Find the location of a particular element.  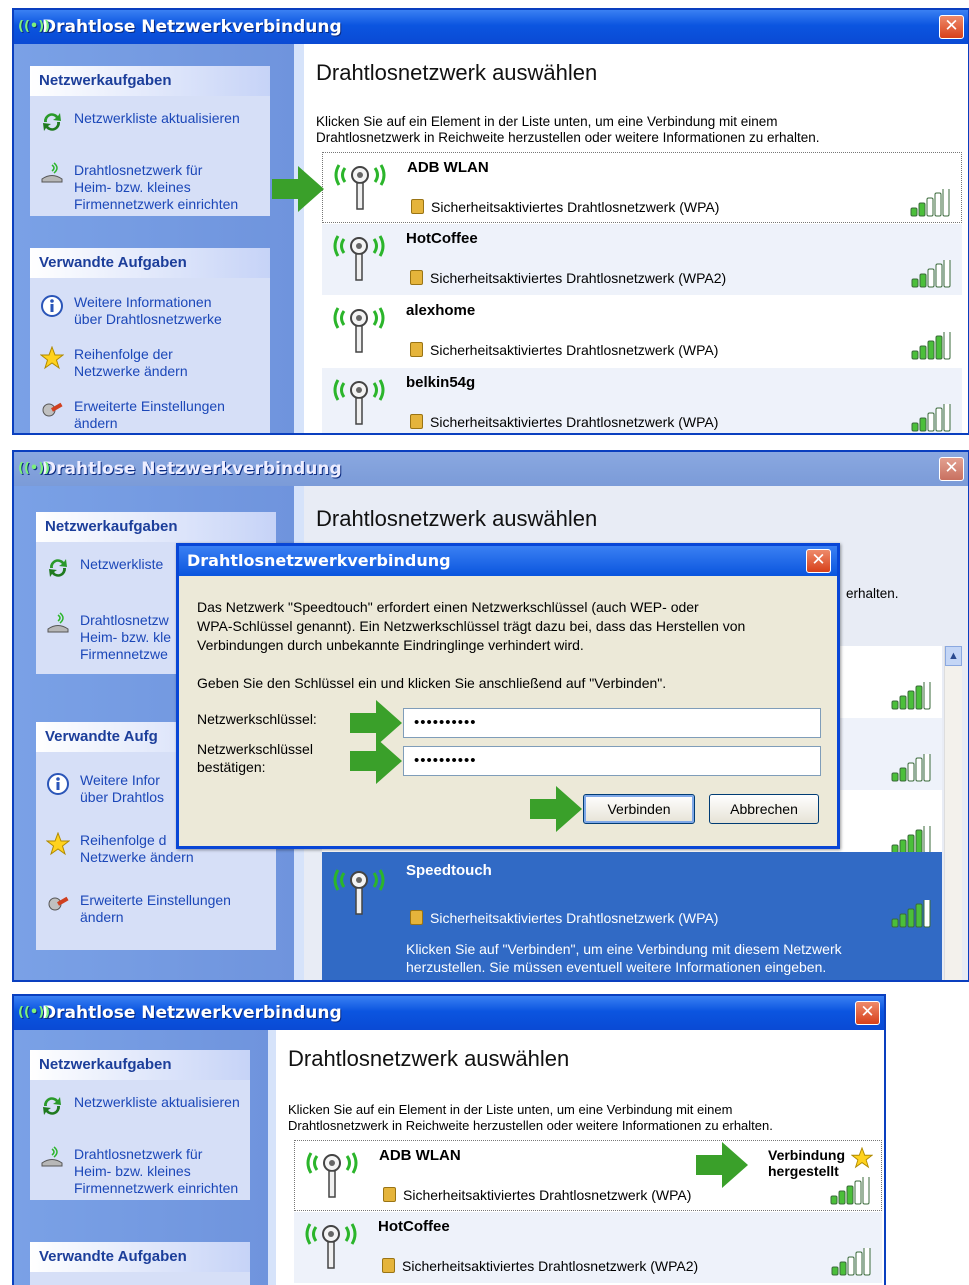

order-label-1: Reihenfolge der is located at coordinates (123, 354).